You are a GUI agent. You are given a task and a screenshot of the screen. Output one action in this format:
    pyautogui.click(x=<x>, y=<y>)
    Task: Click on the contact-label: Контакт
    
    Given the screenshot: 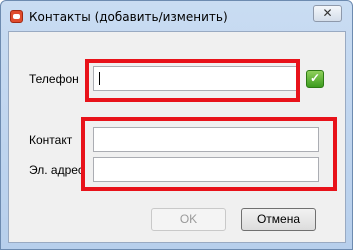 What is the action you would take?
    pyautogui.click(x=51, y=140)
    